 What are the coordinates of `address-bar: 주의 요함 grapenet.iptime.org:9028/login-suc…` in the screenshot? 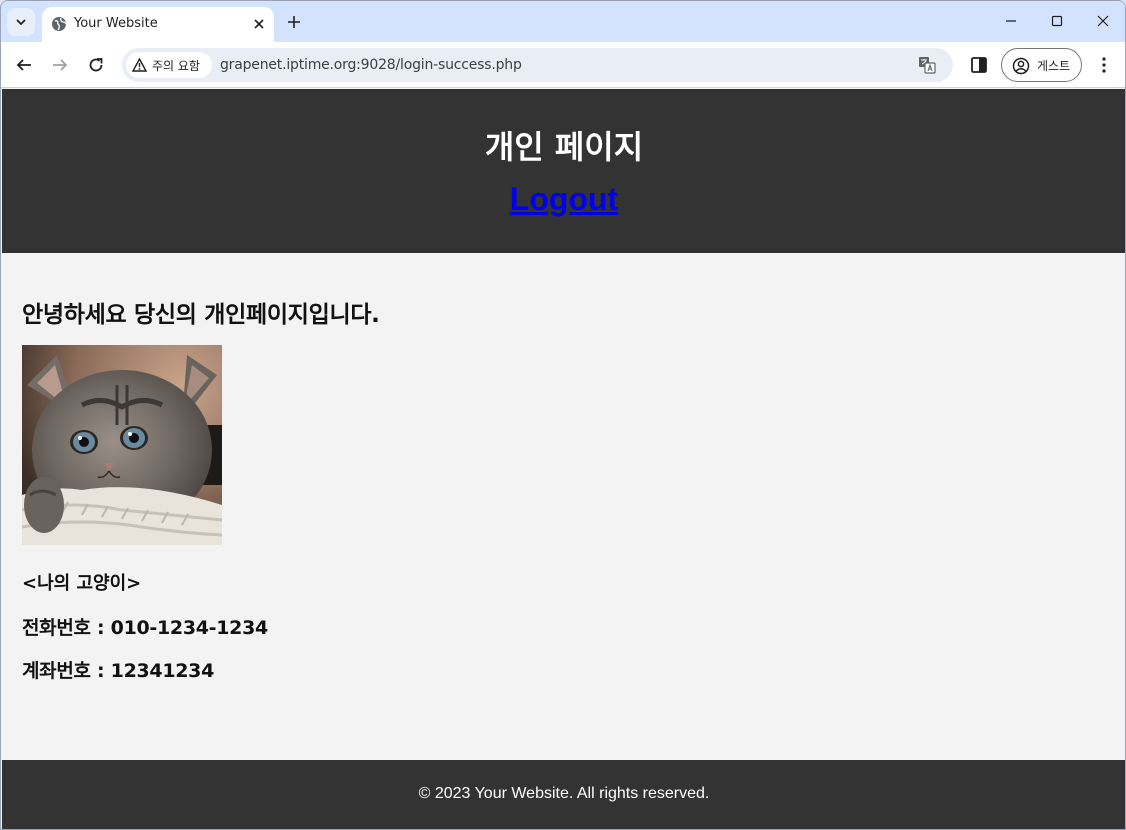 It's located at (537, 65).